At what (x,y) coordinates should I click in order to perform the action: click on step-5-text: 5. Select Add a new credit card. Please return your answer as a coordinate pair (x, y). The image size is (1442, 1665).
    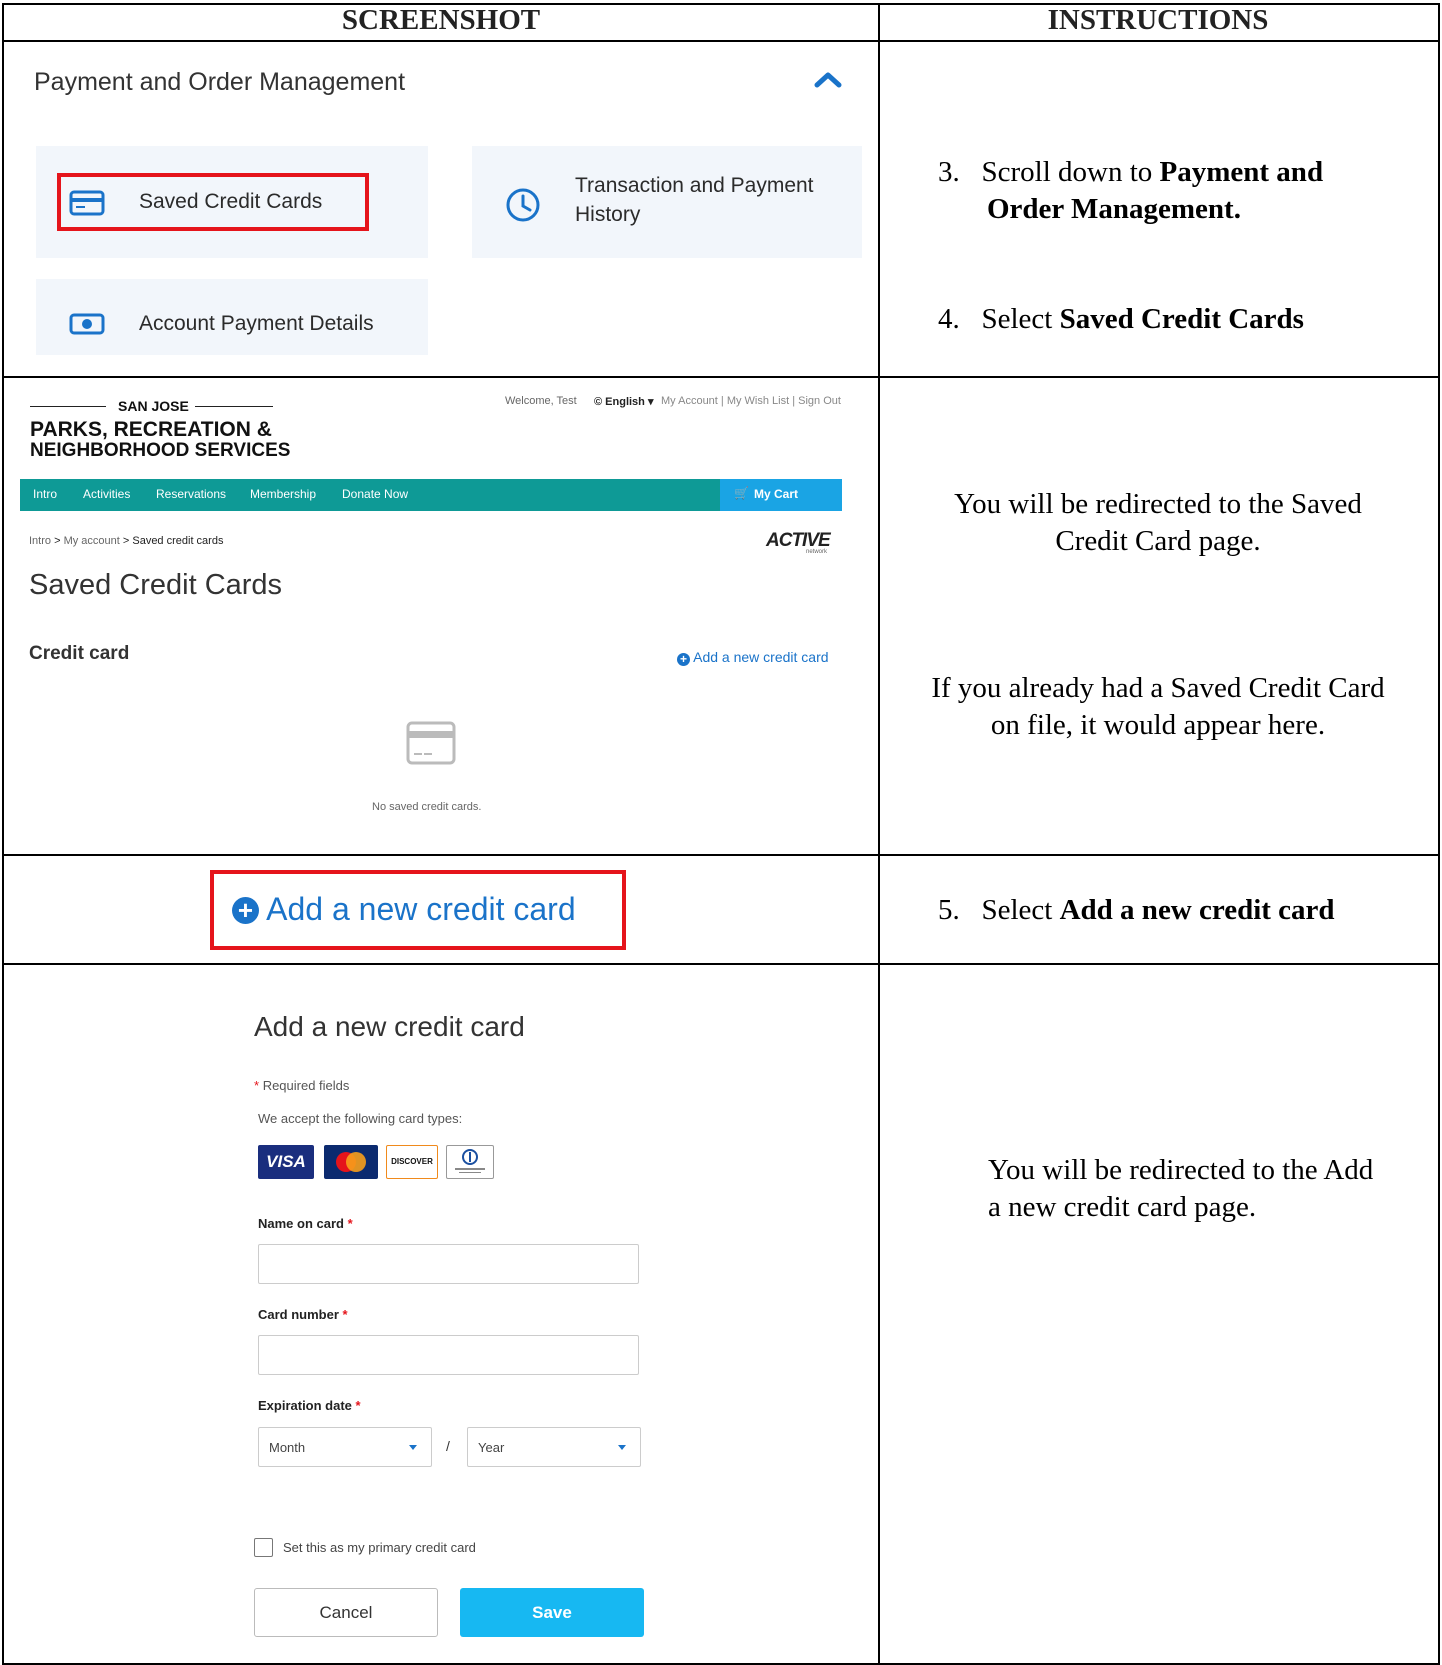
    Looking at the image, I should click on (1136, 910).